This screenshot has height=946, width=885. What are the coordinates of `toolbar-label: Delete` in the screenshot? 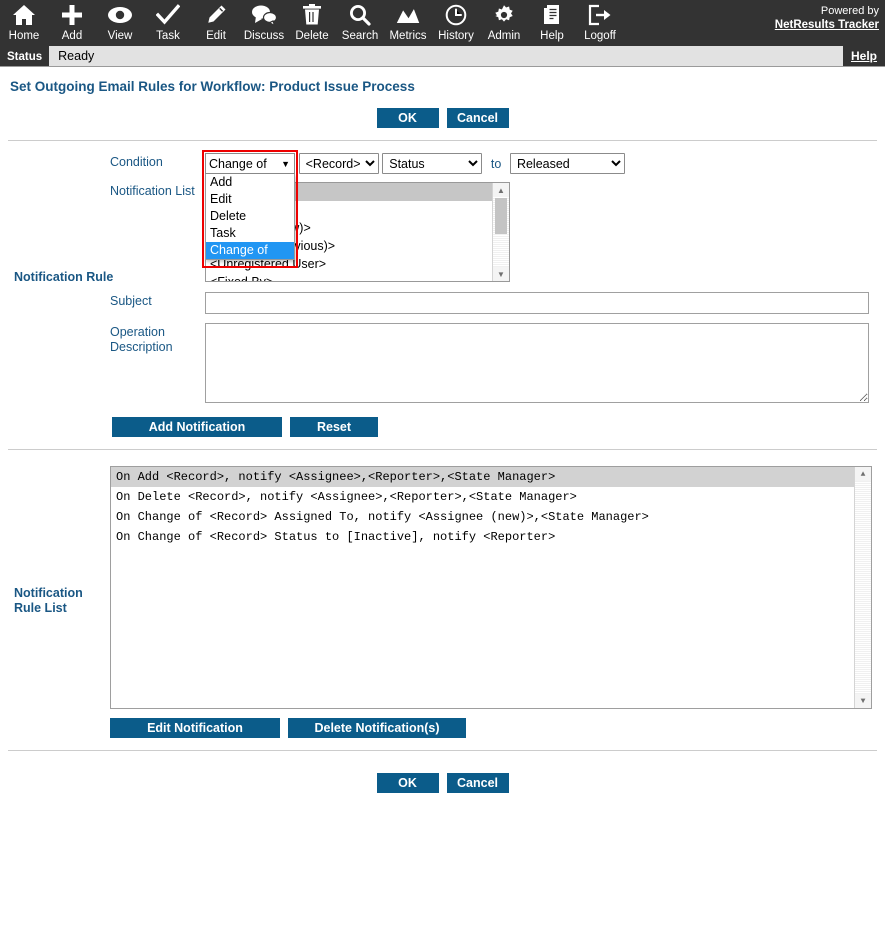 It's located at (312, 36).